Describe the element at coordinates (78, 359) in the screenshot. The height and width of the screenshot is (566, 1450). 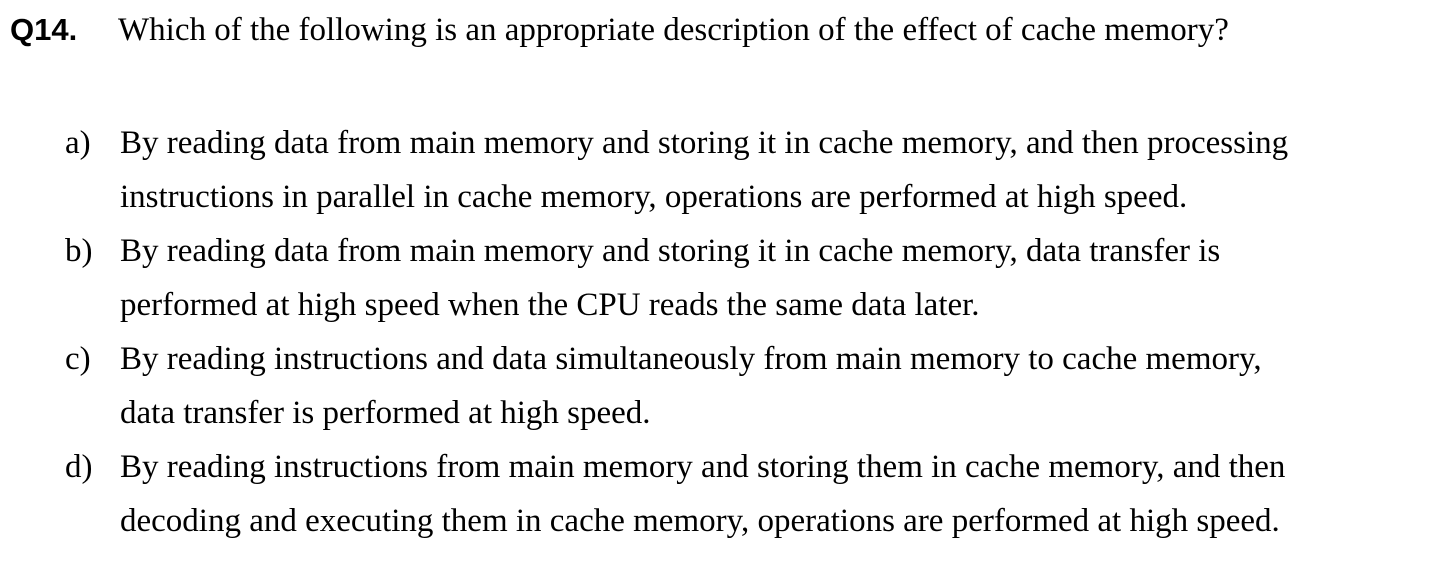
I see `option-c-letter: c)` at that location.